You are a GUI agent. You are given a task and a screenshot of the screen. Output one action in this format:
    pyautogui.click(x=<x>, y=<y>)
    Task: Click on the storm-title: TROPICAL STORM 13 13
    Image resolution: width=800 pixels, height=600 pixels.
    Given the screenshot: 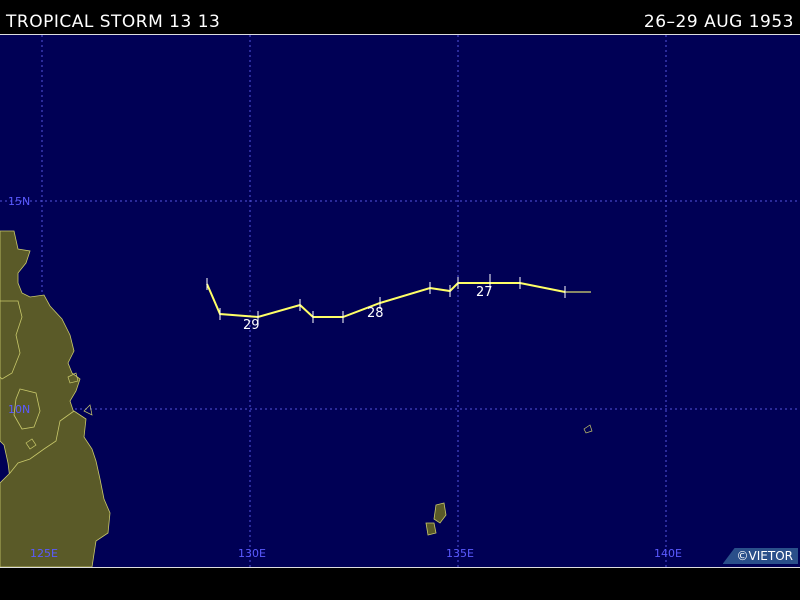 What is the action you would take?
    pyautogui.click(x=113, y=22)
    